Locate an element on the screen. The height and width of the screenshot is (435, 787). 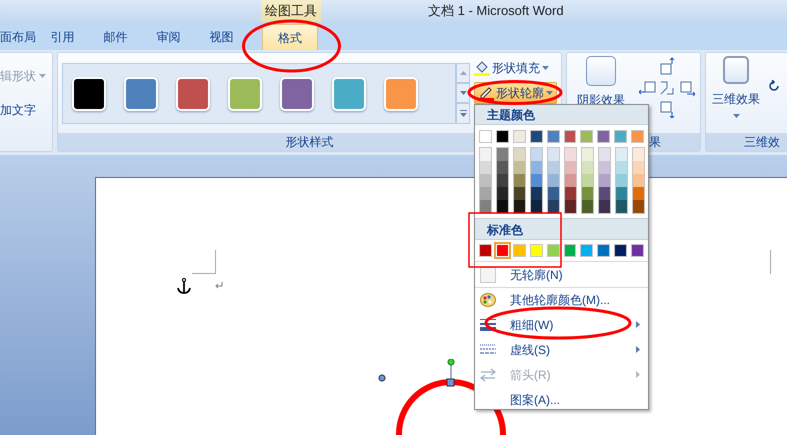
menu-item: 无轮廓(N) is located at coordinates (561, 274).